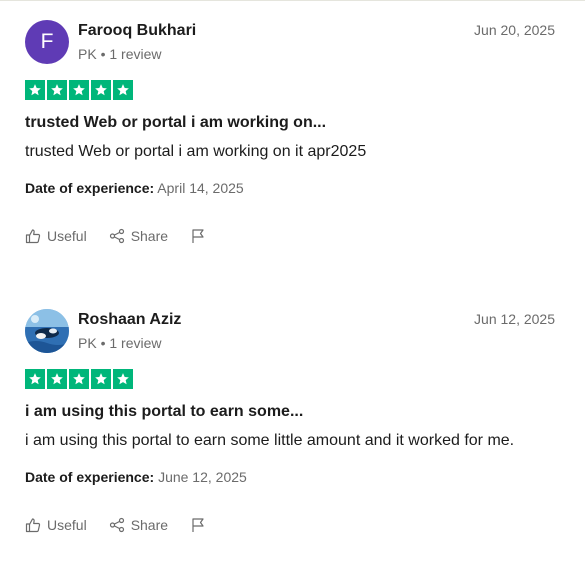  I want to click on reviewer-name: Roshaan Aziz, so click(129, 320).